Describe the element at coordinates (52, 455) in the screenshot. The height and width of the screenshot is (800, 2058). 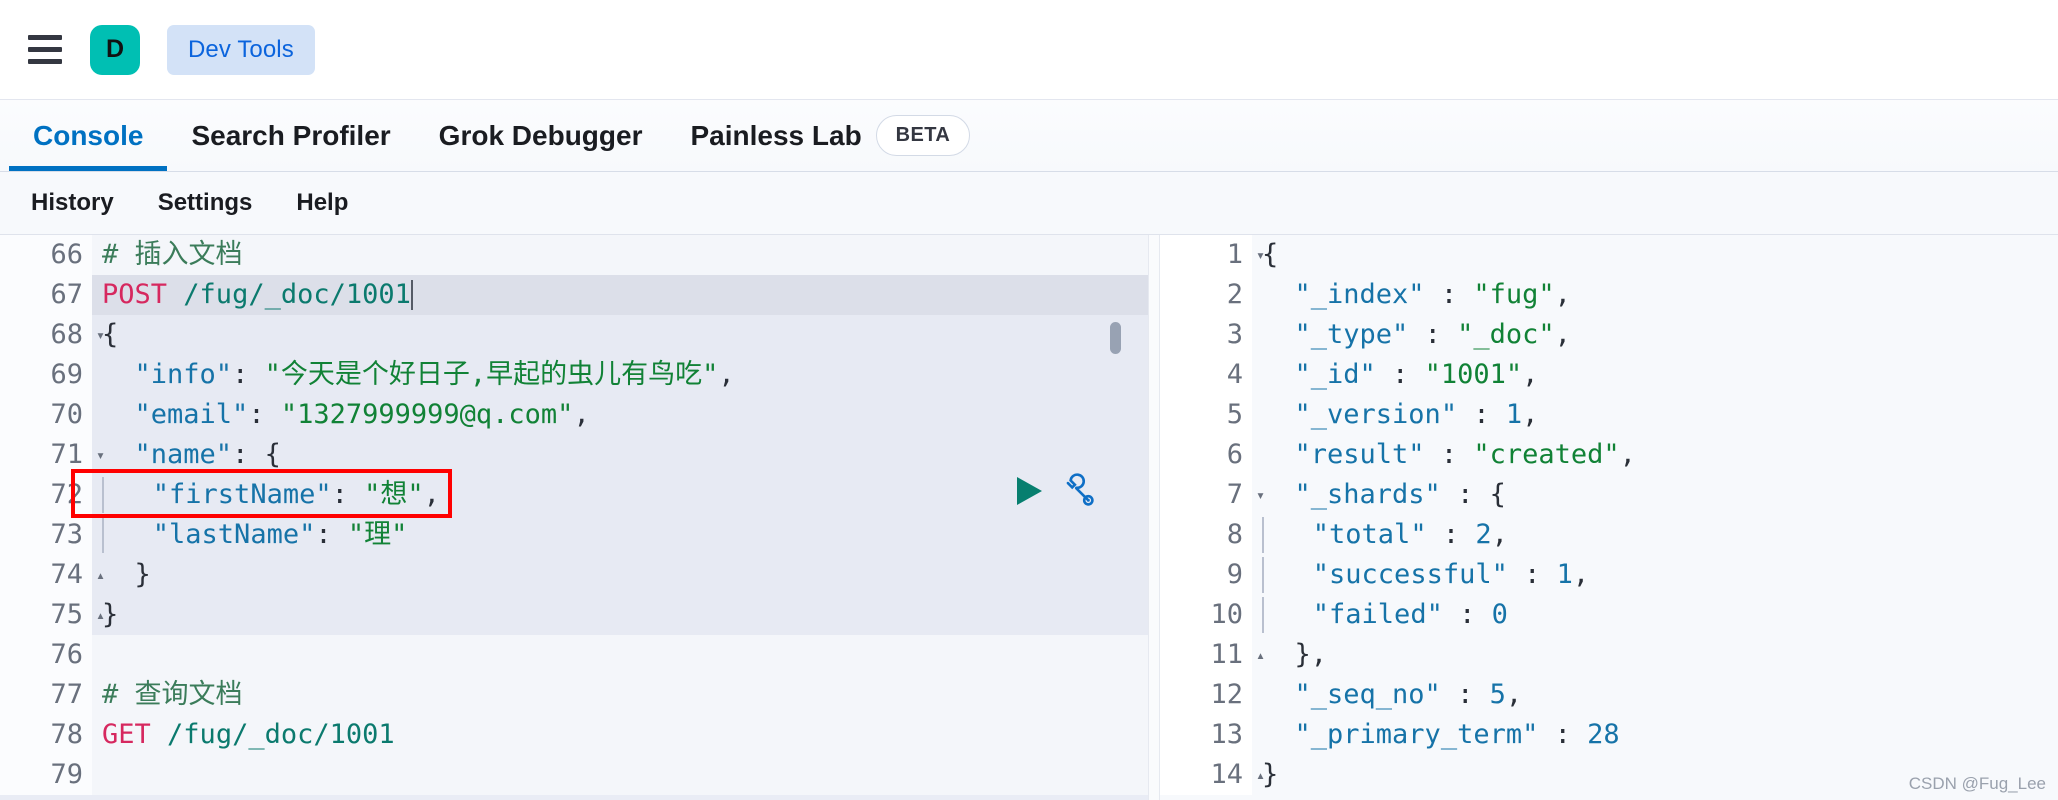
I see `line-number: 71 ▾` at that location.